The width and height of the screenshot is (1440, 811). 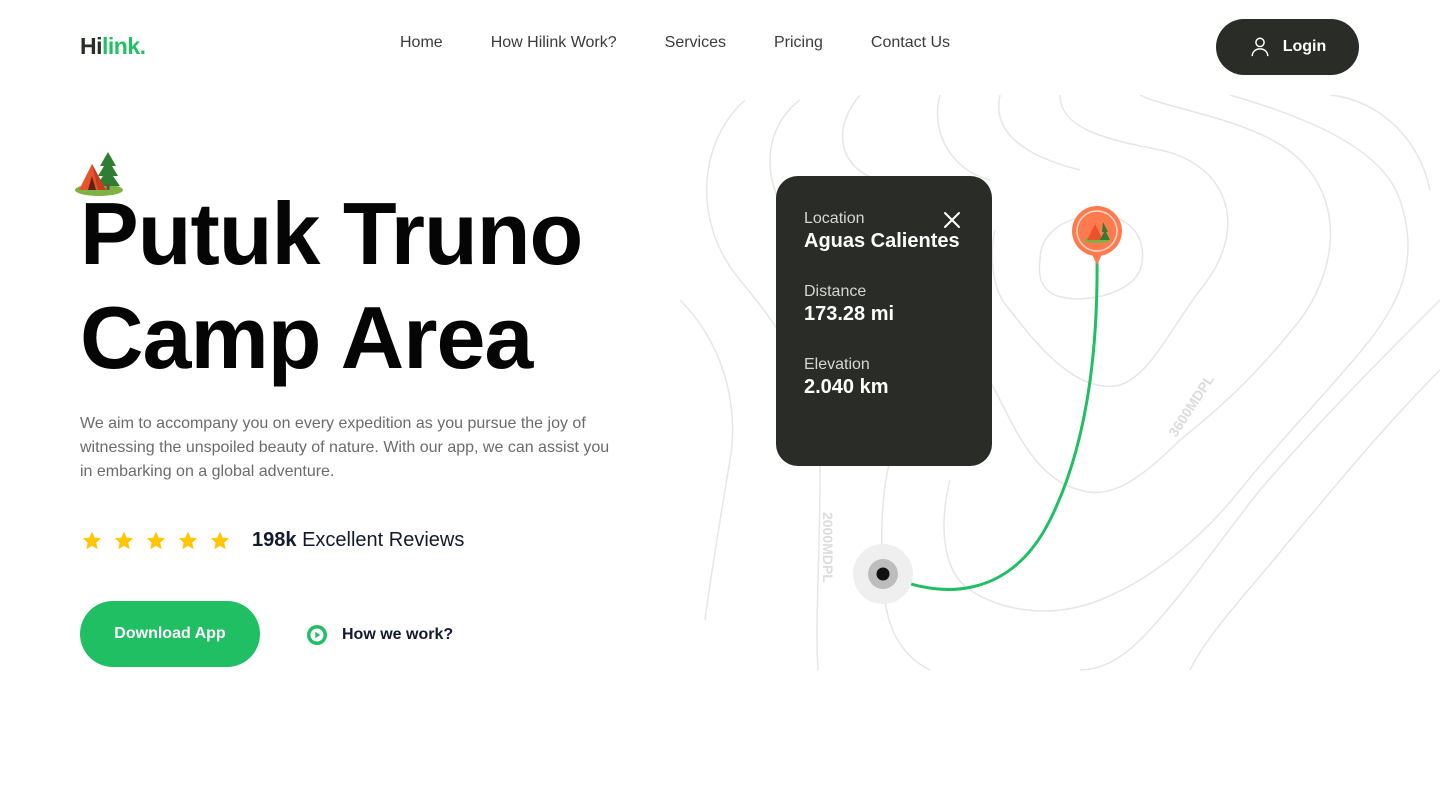 I want to click on elevation-group: Elevation 2.040 km, so click(x=884, y=377).